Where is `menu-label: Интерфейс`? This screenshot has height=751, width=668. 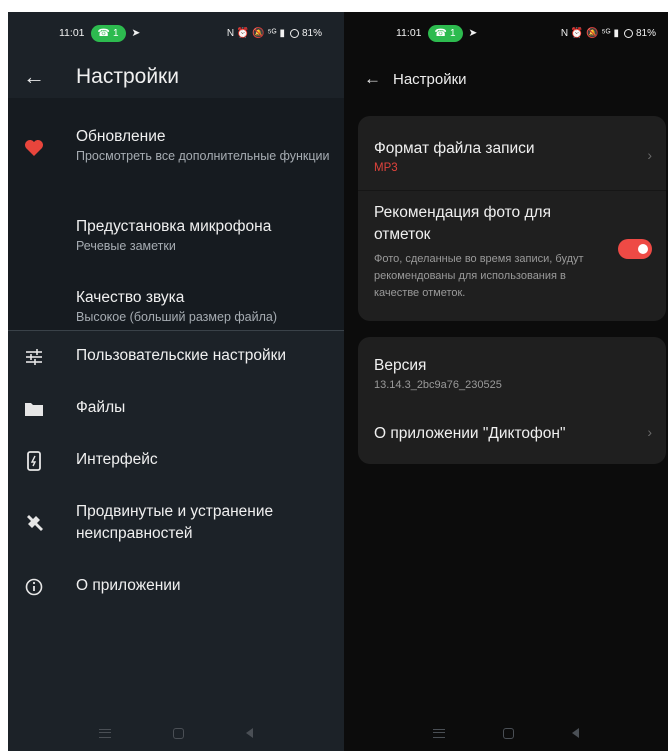
menu-label: Интерфейс is located at coordinates (117, 459).